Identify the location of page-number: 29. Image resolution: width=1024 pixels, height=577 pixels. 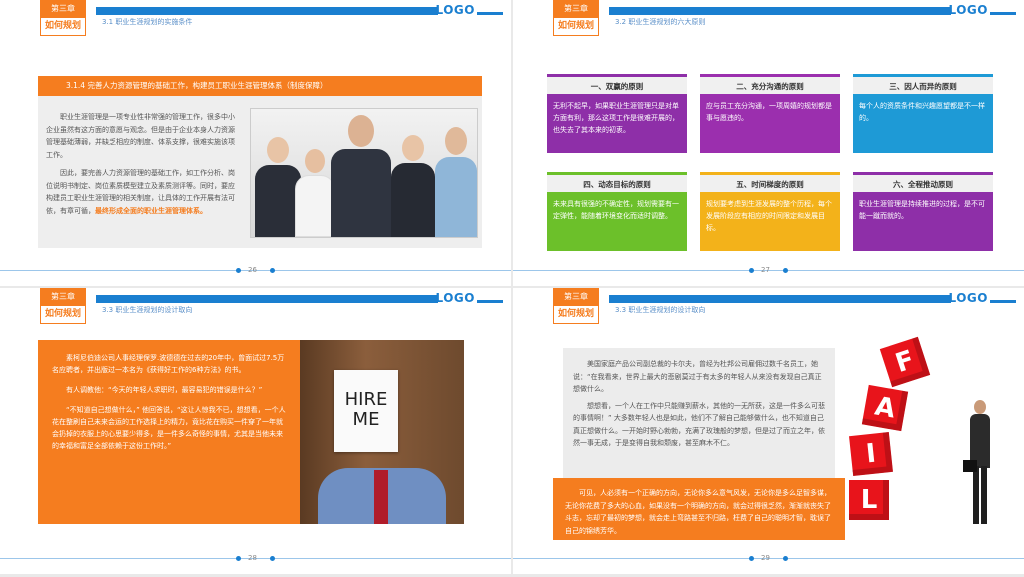
(765, 558).